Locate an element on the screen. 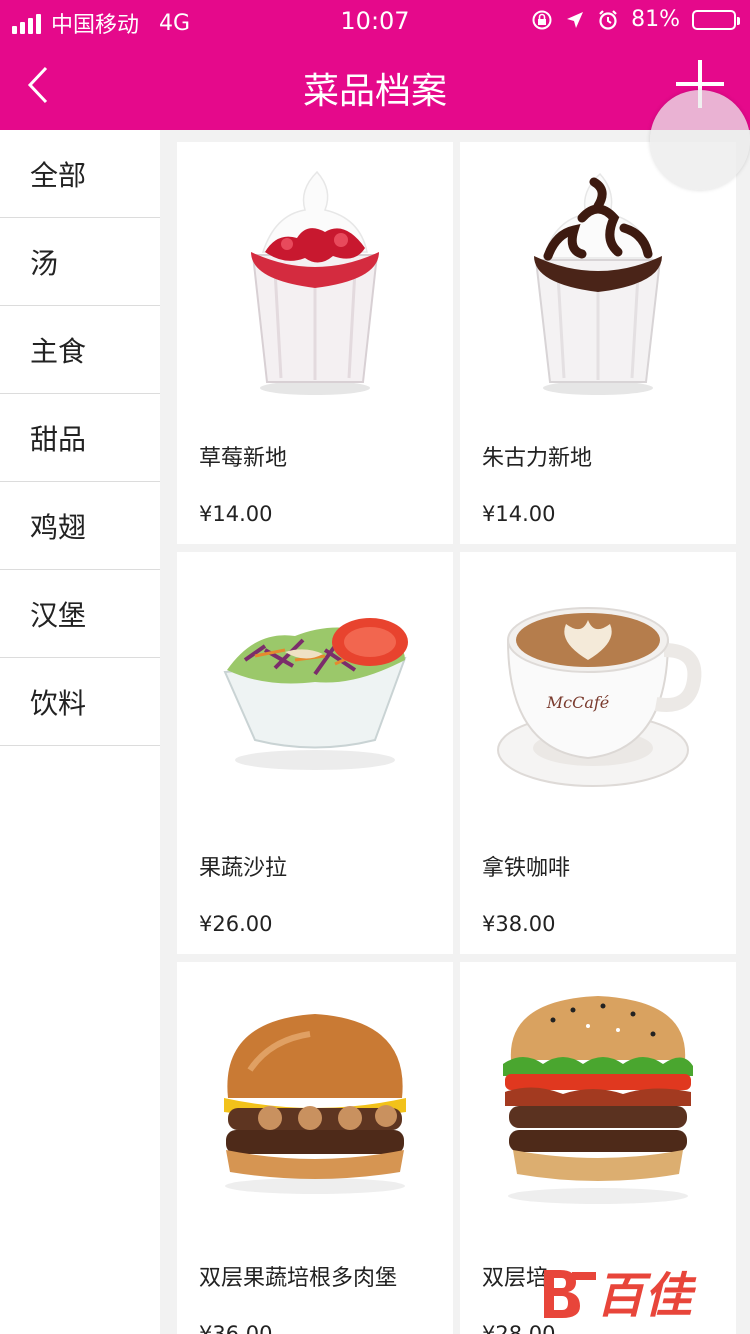  floating-assistive-button is located at coordinates (700, 140).